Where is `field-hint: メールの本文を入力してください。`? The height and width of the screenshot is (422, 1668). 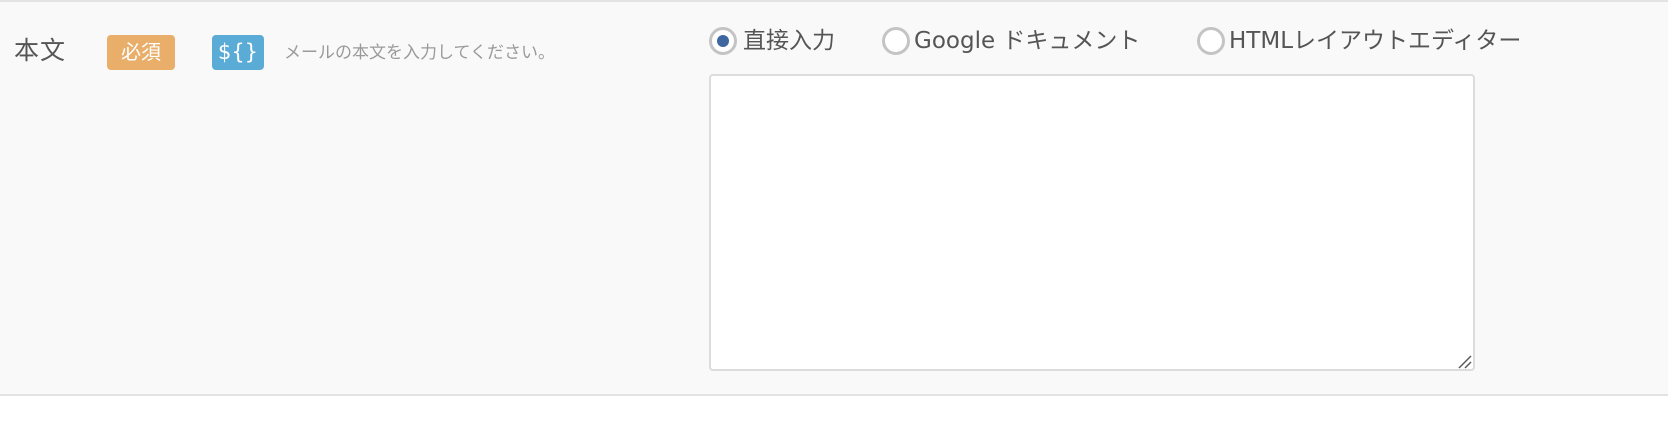
field-hint: メールの本文を入力してください。 is located at coordinates (419, 53).